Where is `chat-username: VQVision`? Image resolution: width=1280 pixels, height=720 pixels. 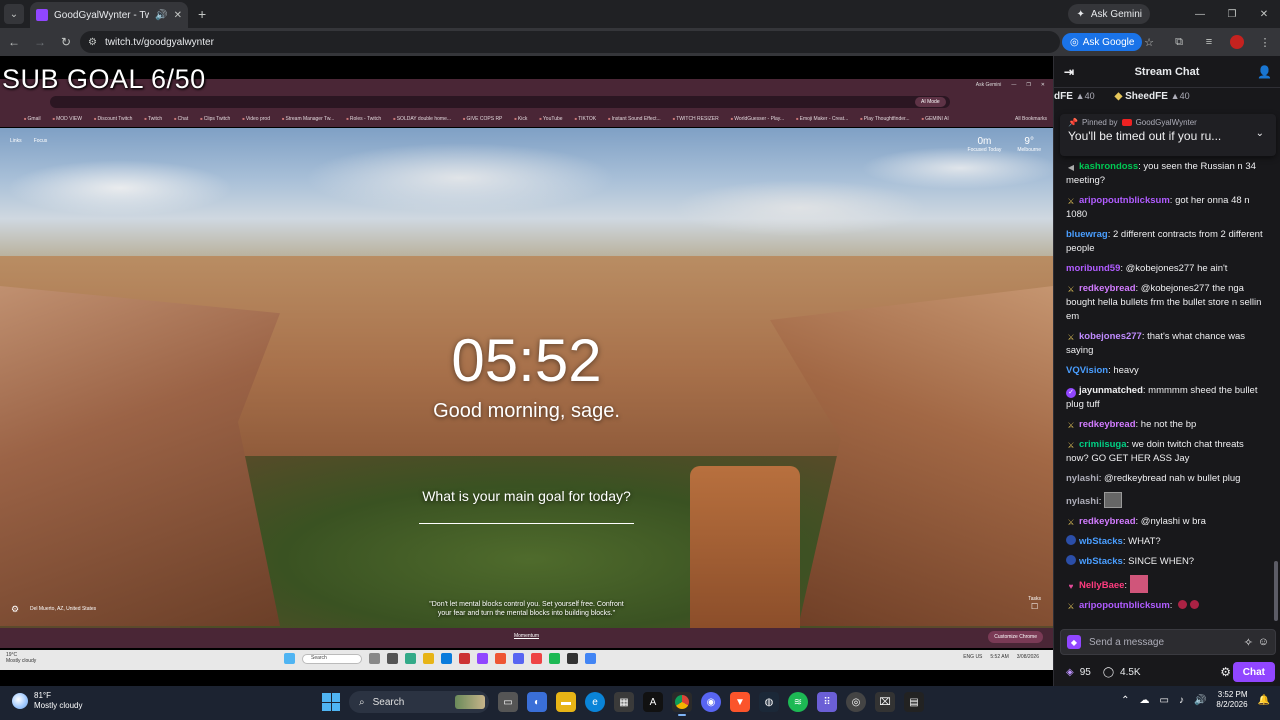
chat-username: VQVision is located at coordinates (1087, 370).